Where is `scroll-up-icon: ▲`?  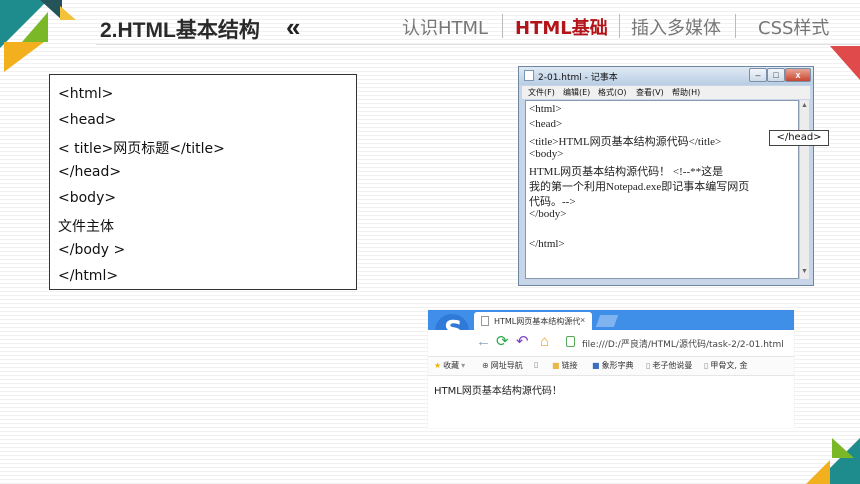 scroll-up-icon: ▲ is located at coordinates (804, 105).